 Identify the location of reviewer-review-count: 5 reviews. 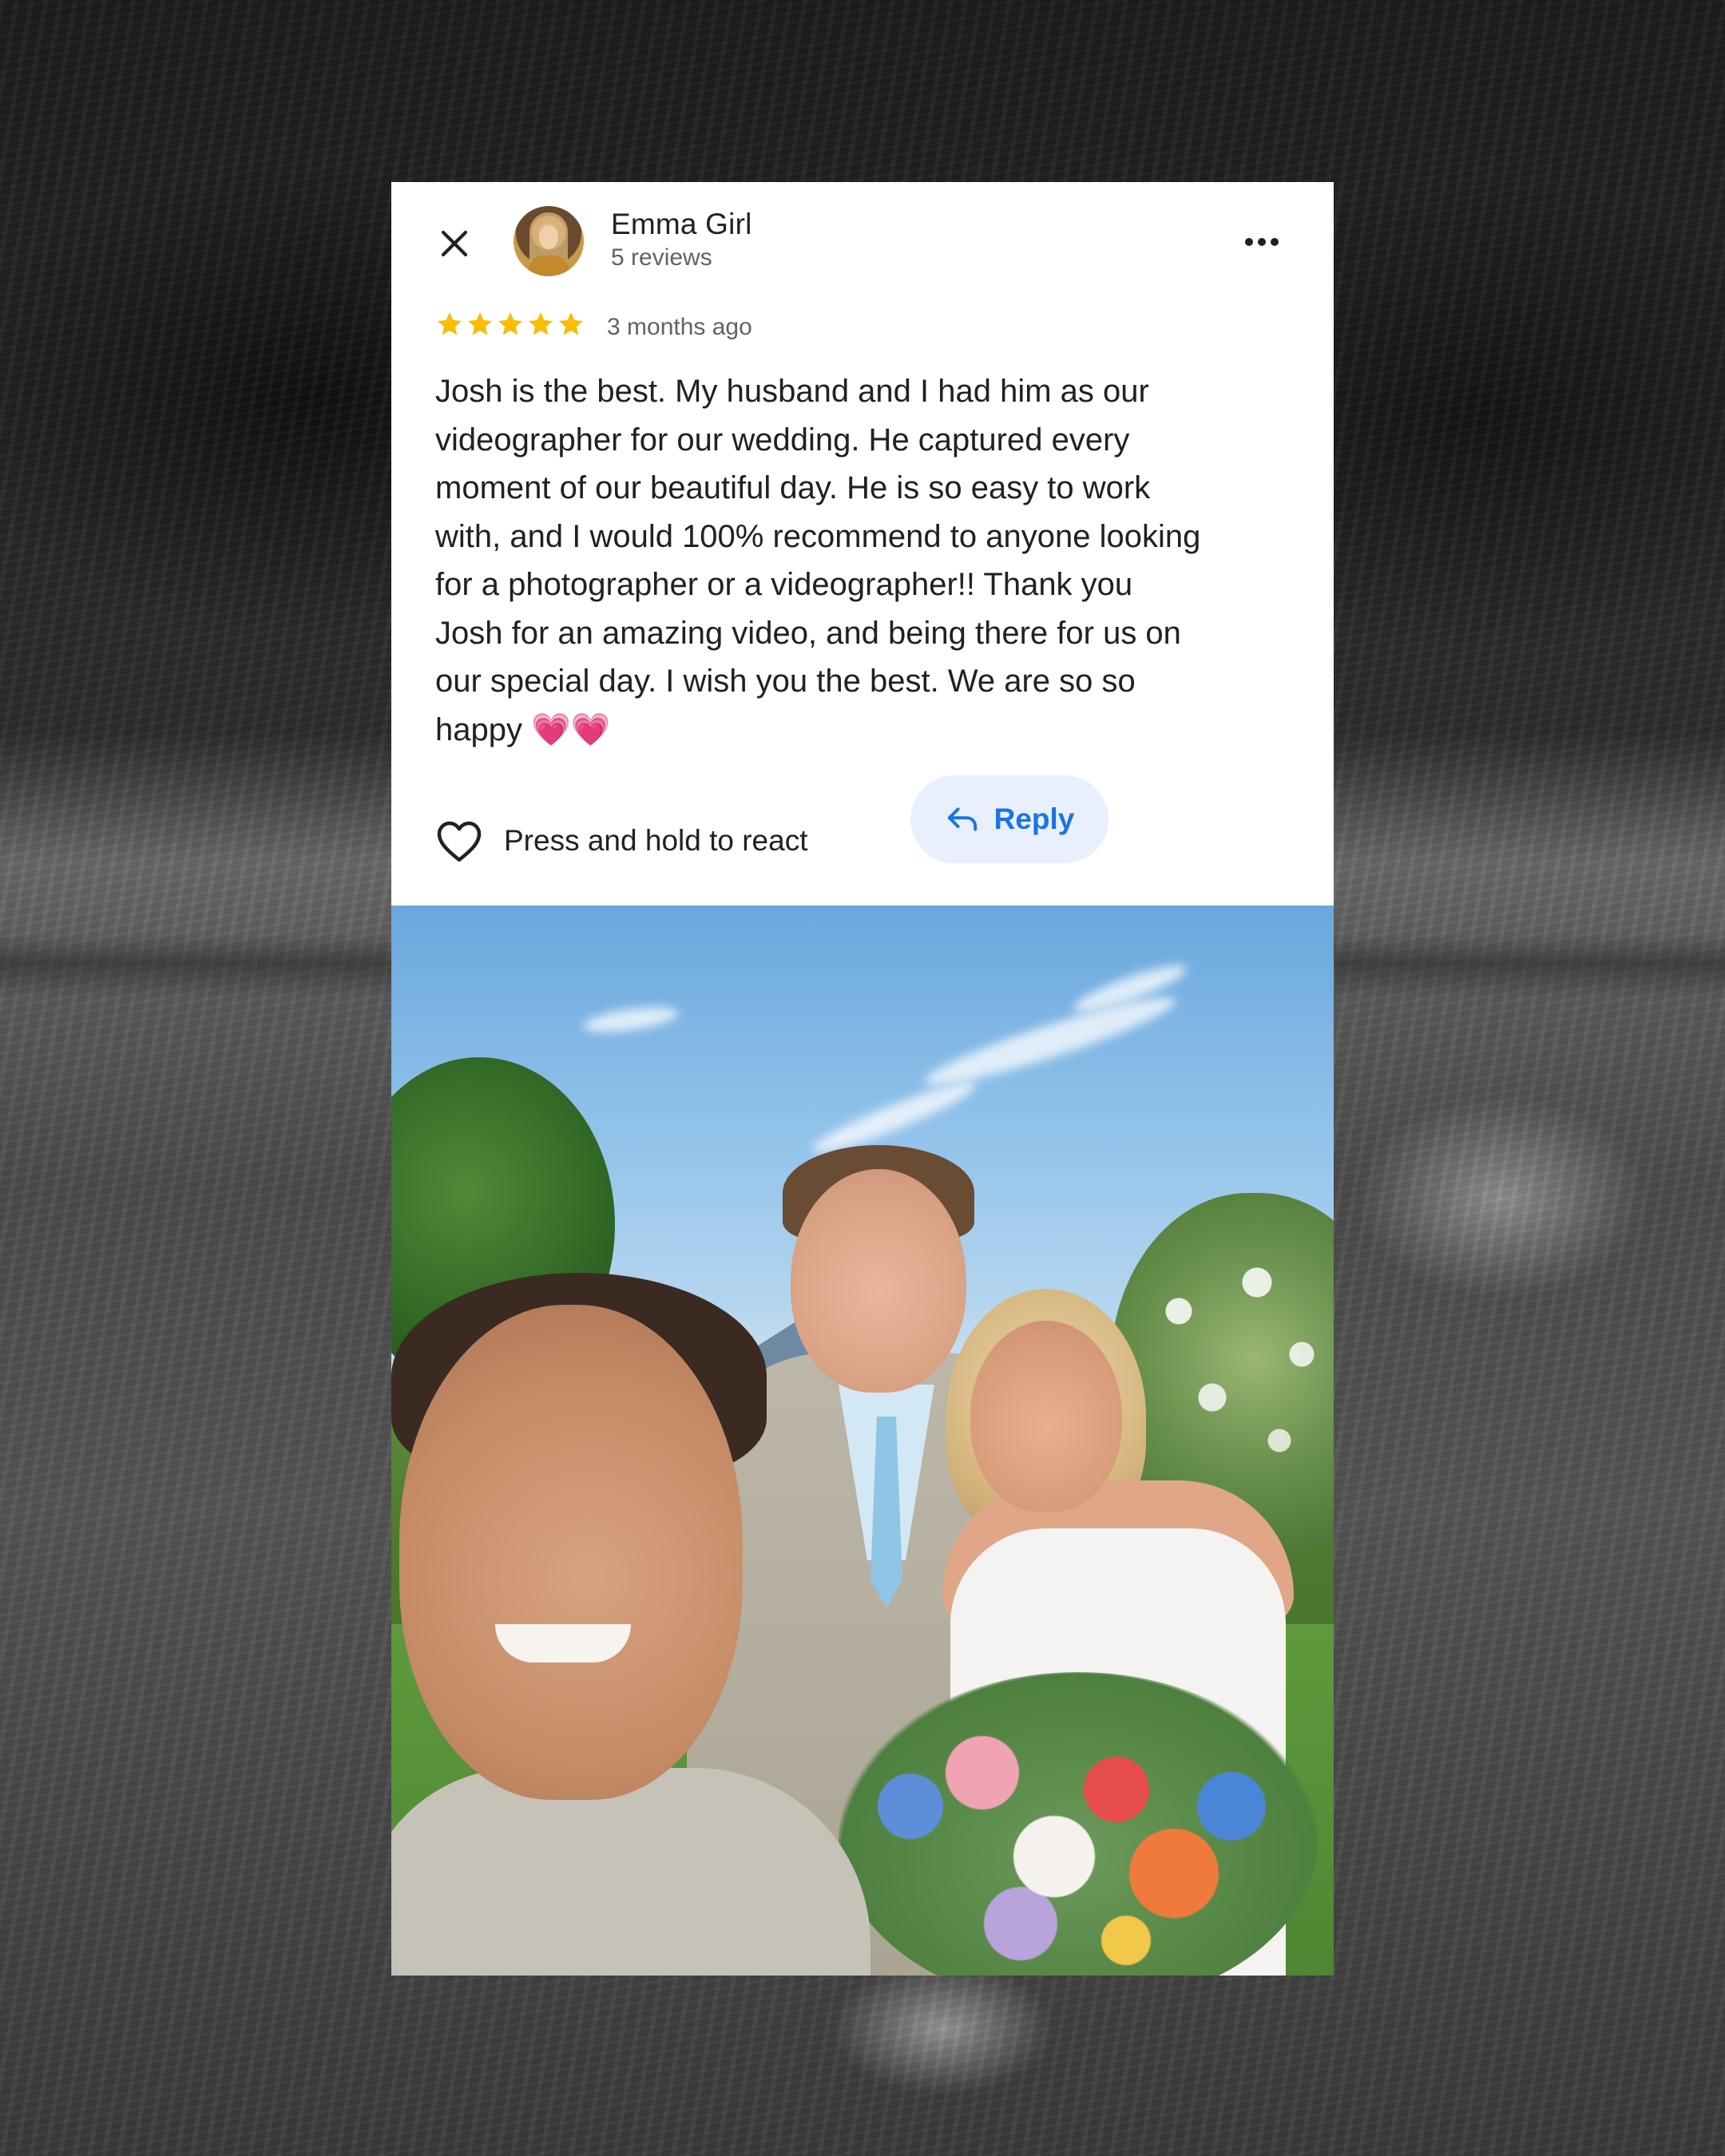
(662, 257).